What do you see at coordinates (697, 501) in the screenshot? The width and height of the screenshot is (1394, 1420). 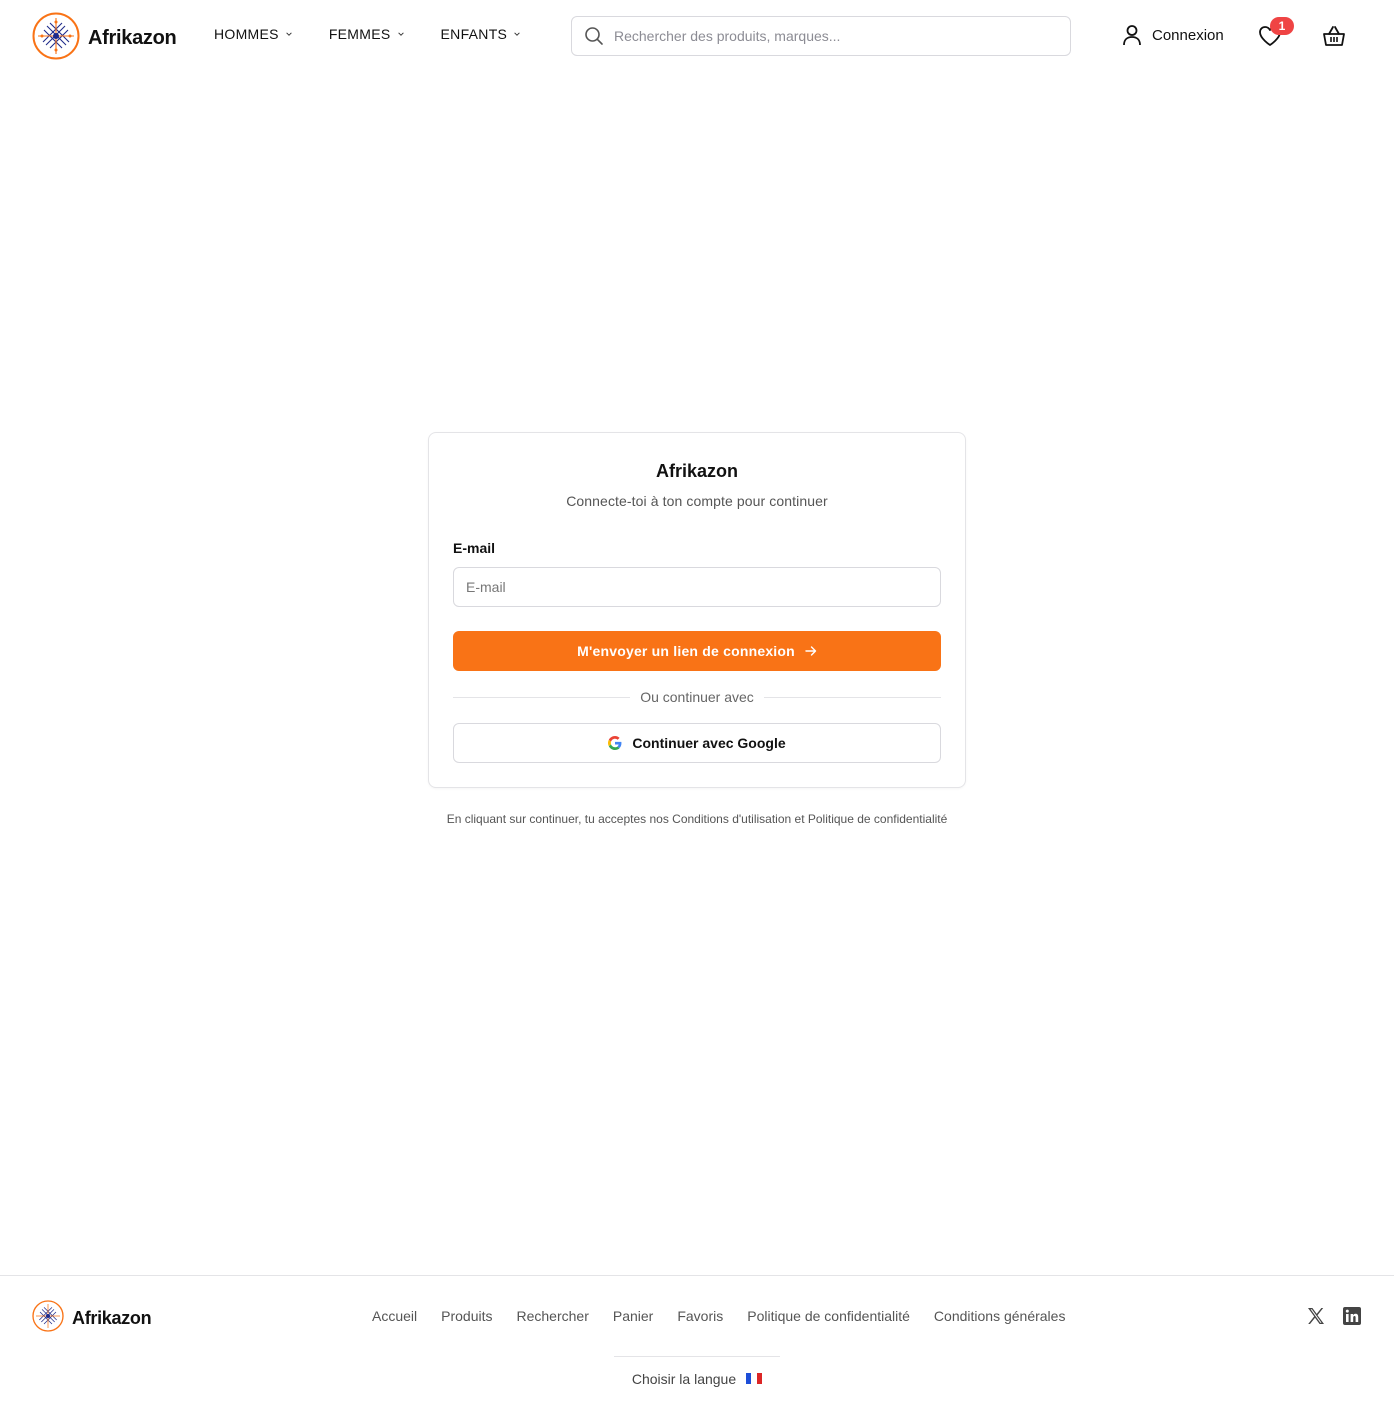 I see `card-subtitle: Connecte-toi à ton compte pour continuer` at bounding box center [697, 501].